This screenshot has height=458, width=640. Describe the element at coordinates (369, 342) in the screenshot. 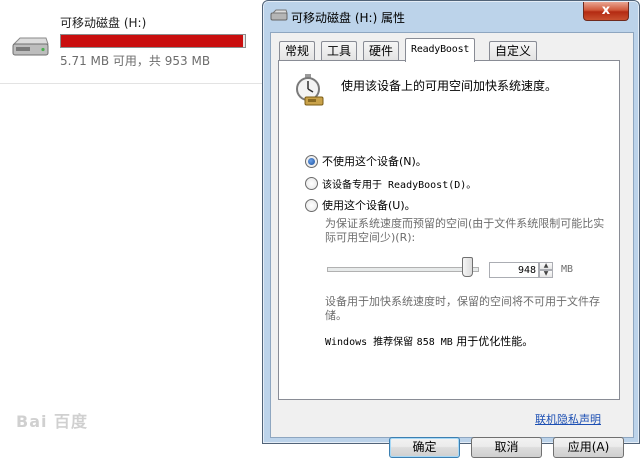

I see `recommend-prefix: Windows 推荐保留` at that location.